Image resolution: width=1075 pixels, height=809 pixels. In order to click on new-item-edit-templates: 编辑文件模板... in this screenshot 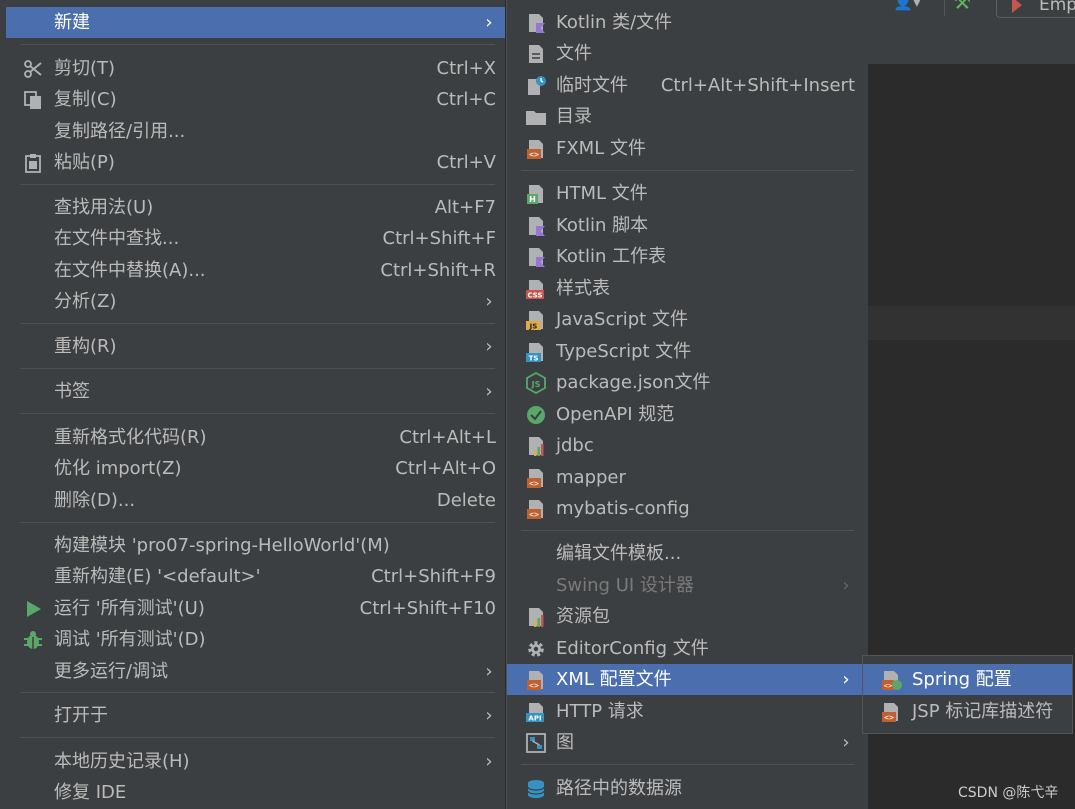, I will do `click(687, 553)`.